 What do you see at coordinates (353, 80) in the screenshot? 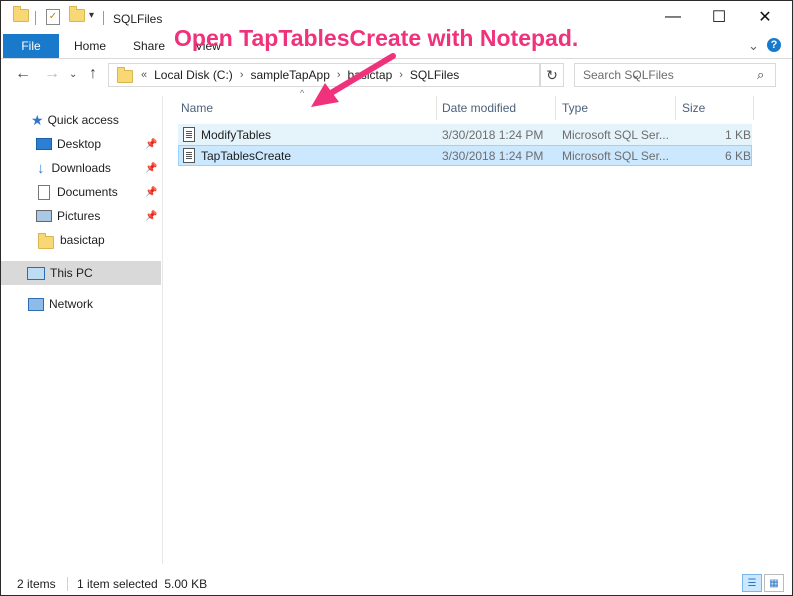
I see `annotation-arrow` at bounding box center [353, 80].